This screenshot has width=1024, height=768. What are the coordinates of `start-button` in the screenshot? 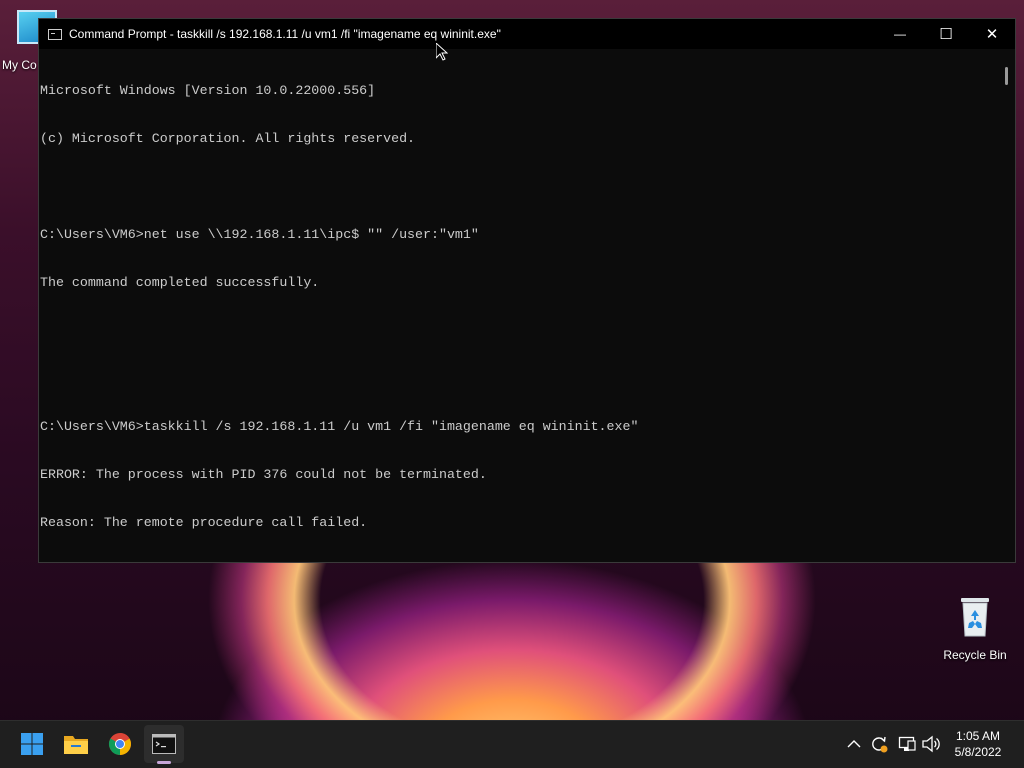 It's located at (32, 744).